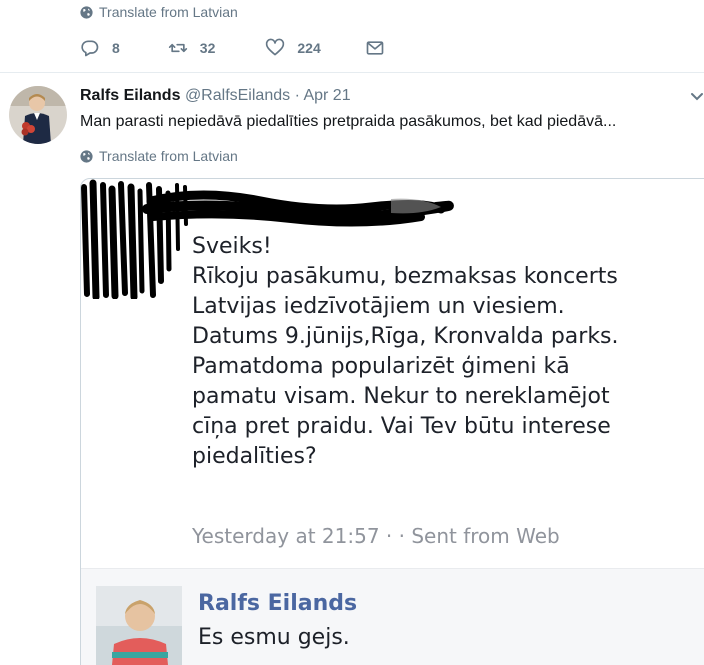  I want to click on tweet-header: Ralfs Eilands @RalfsEilands · Apr 21, so click(215, 96).